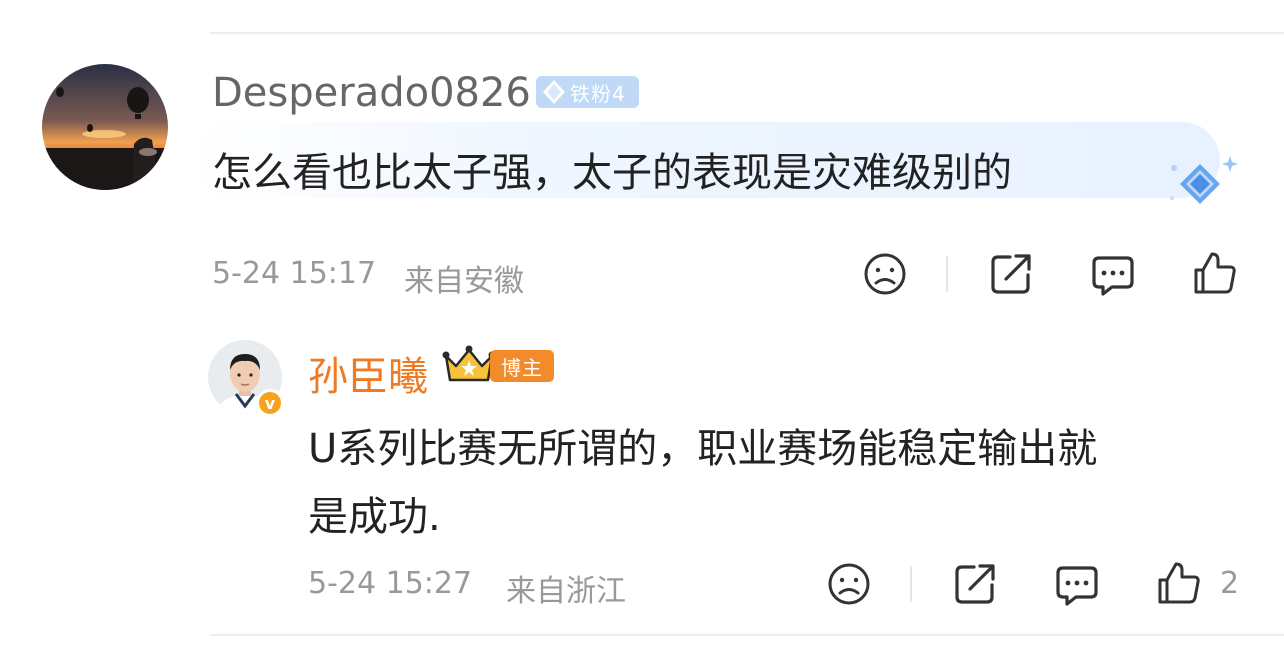 This screenshot has height=653, width=1284. Describe the element at coordinates (947, 274) in the screenshot. I see `action-separator` at that location.